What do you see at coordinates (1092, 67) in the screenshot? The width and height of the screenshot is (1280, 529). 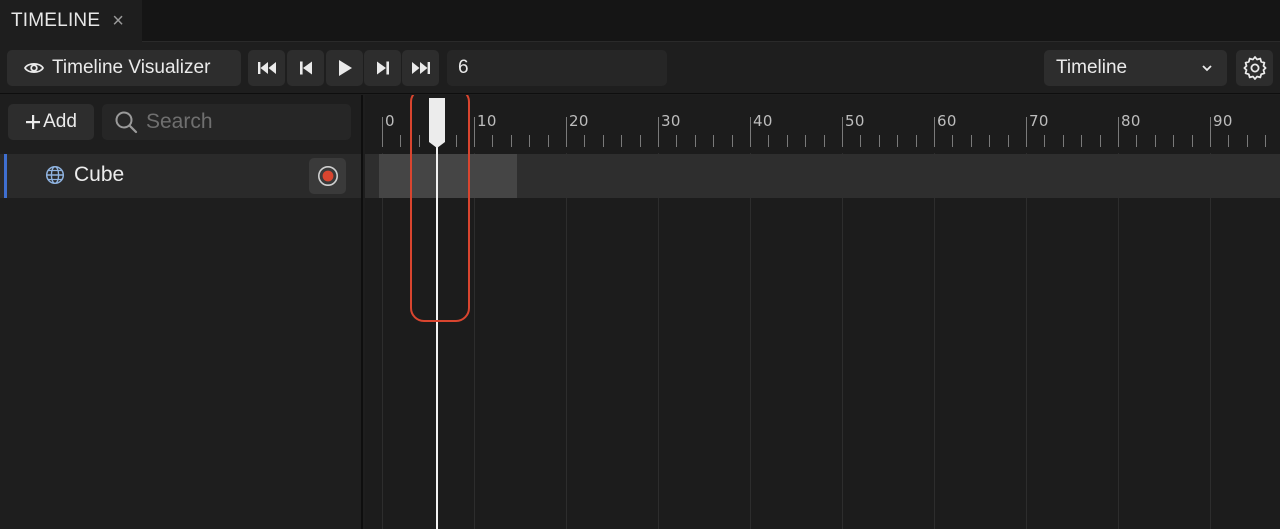 I see `mode-select-value: Timeline` at bounding box center [1092, 67].